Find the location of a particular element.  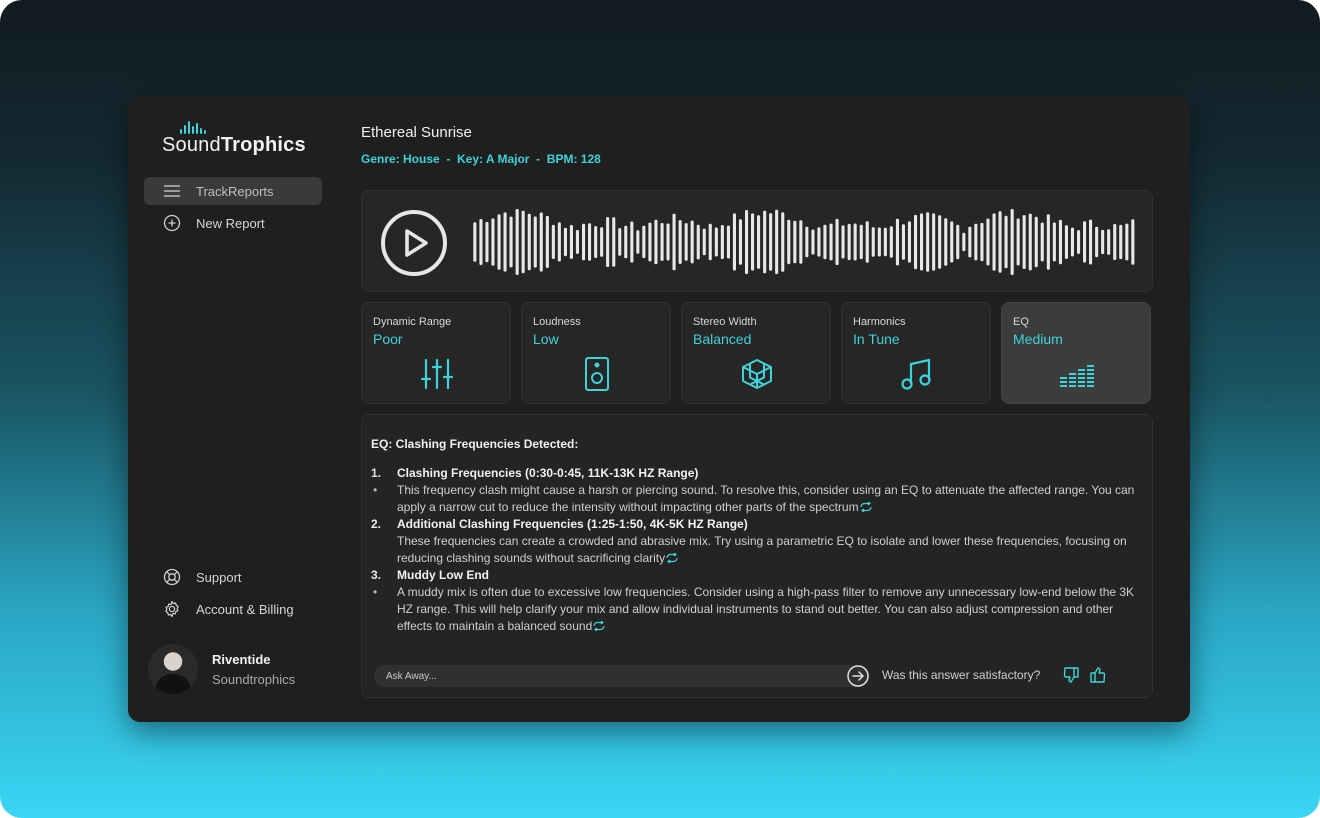

track-meta-text: Genre: House - Key: A Major - BPM: 128 is located at coordinates (481, 159).